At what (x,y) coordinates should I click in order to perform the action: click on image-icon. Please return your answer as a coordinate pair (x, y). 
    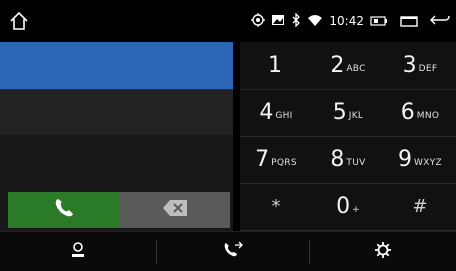
    Looking at the image, I should click on (278, 21).